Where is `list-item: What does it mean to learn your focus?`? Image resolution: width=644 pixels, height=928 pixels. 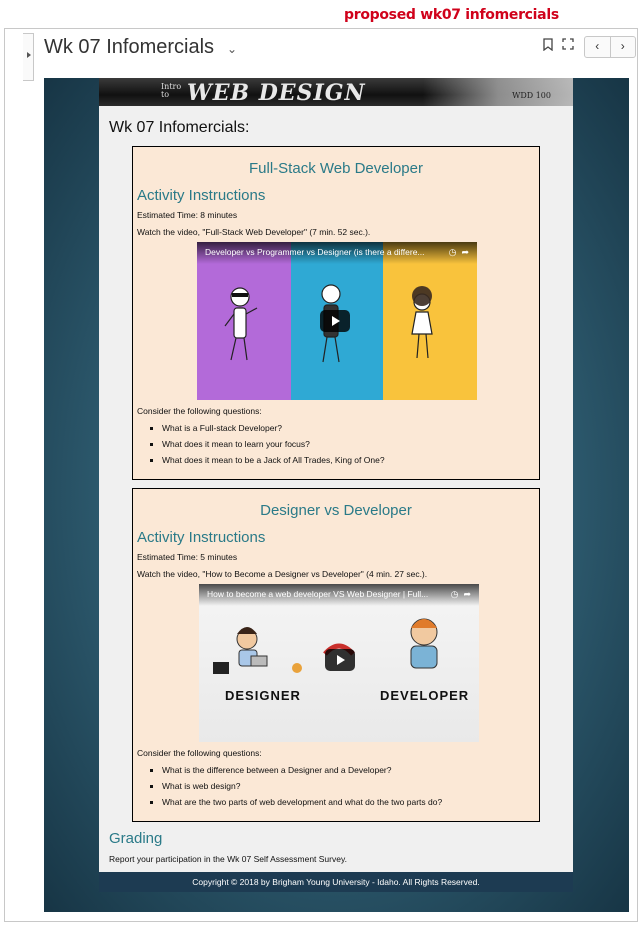
list-item: What does it mean to learn your focus? is located at coordinates (273, 444).